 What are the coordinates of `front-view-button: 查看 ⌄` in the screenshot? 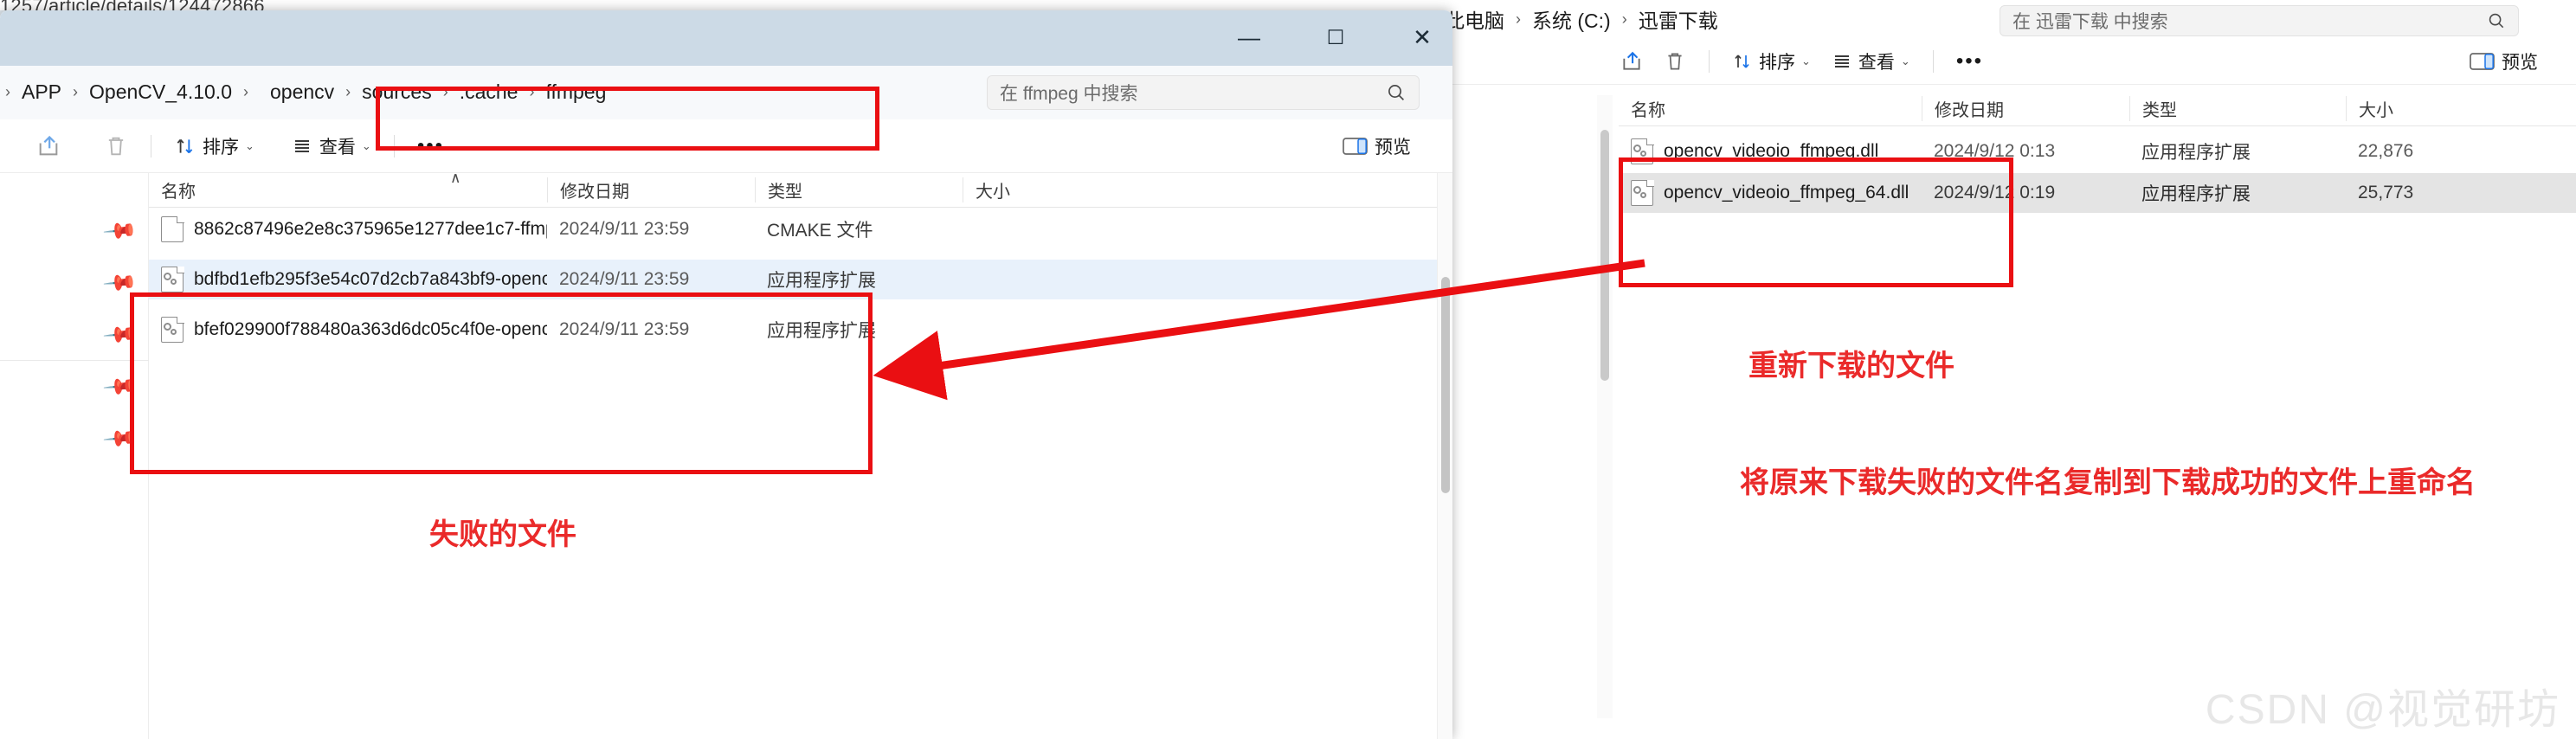 It's located at (331, 146).